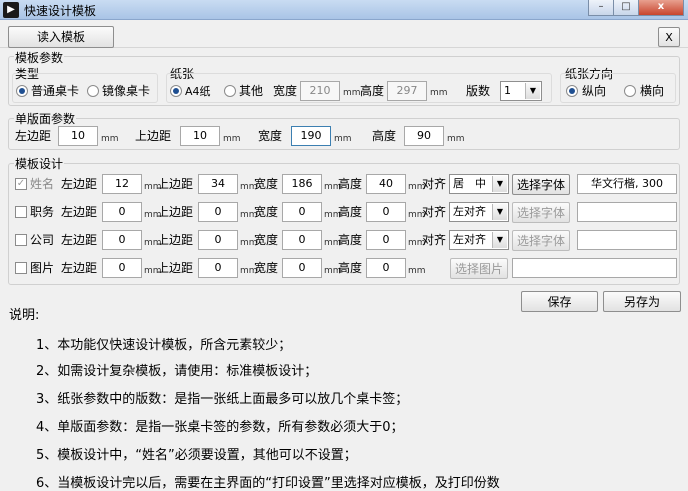 Image resolution: width=688 pixels, height=491 pixels. What do you see at coordinates (652, 91) in the screenshot?
I see `orientation-landscape-label: 横向` at bounding box center [652, 91].